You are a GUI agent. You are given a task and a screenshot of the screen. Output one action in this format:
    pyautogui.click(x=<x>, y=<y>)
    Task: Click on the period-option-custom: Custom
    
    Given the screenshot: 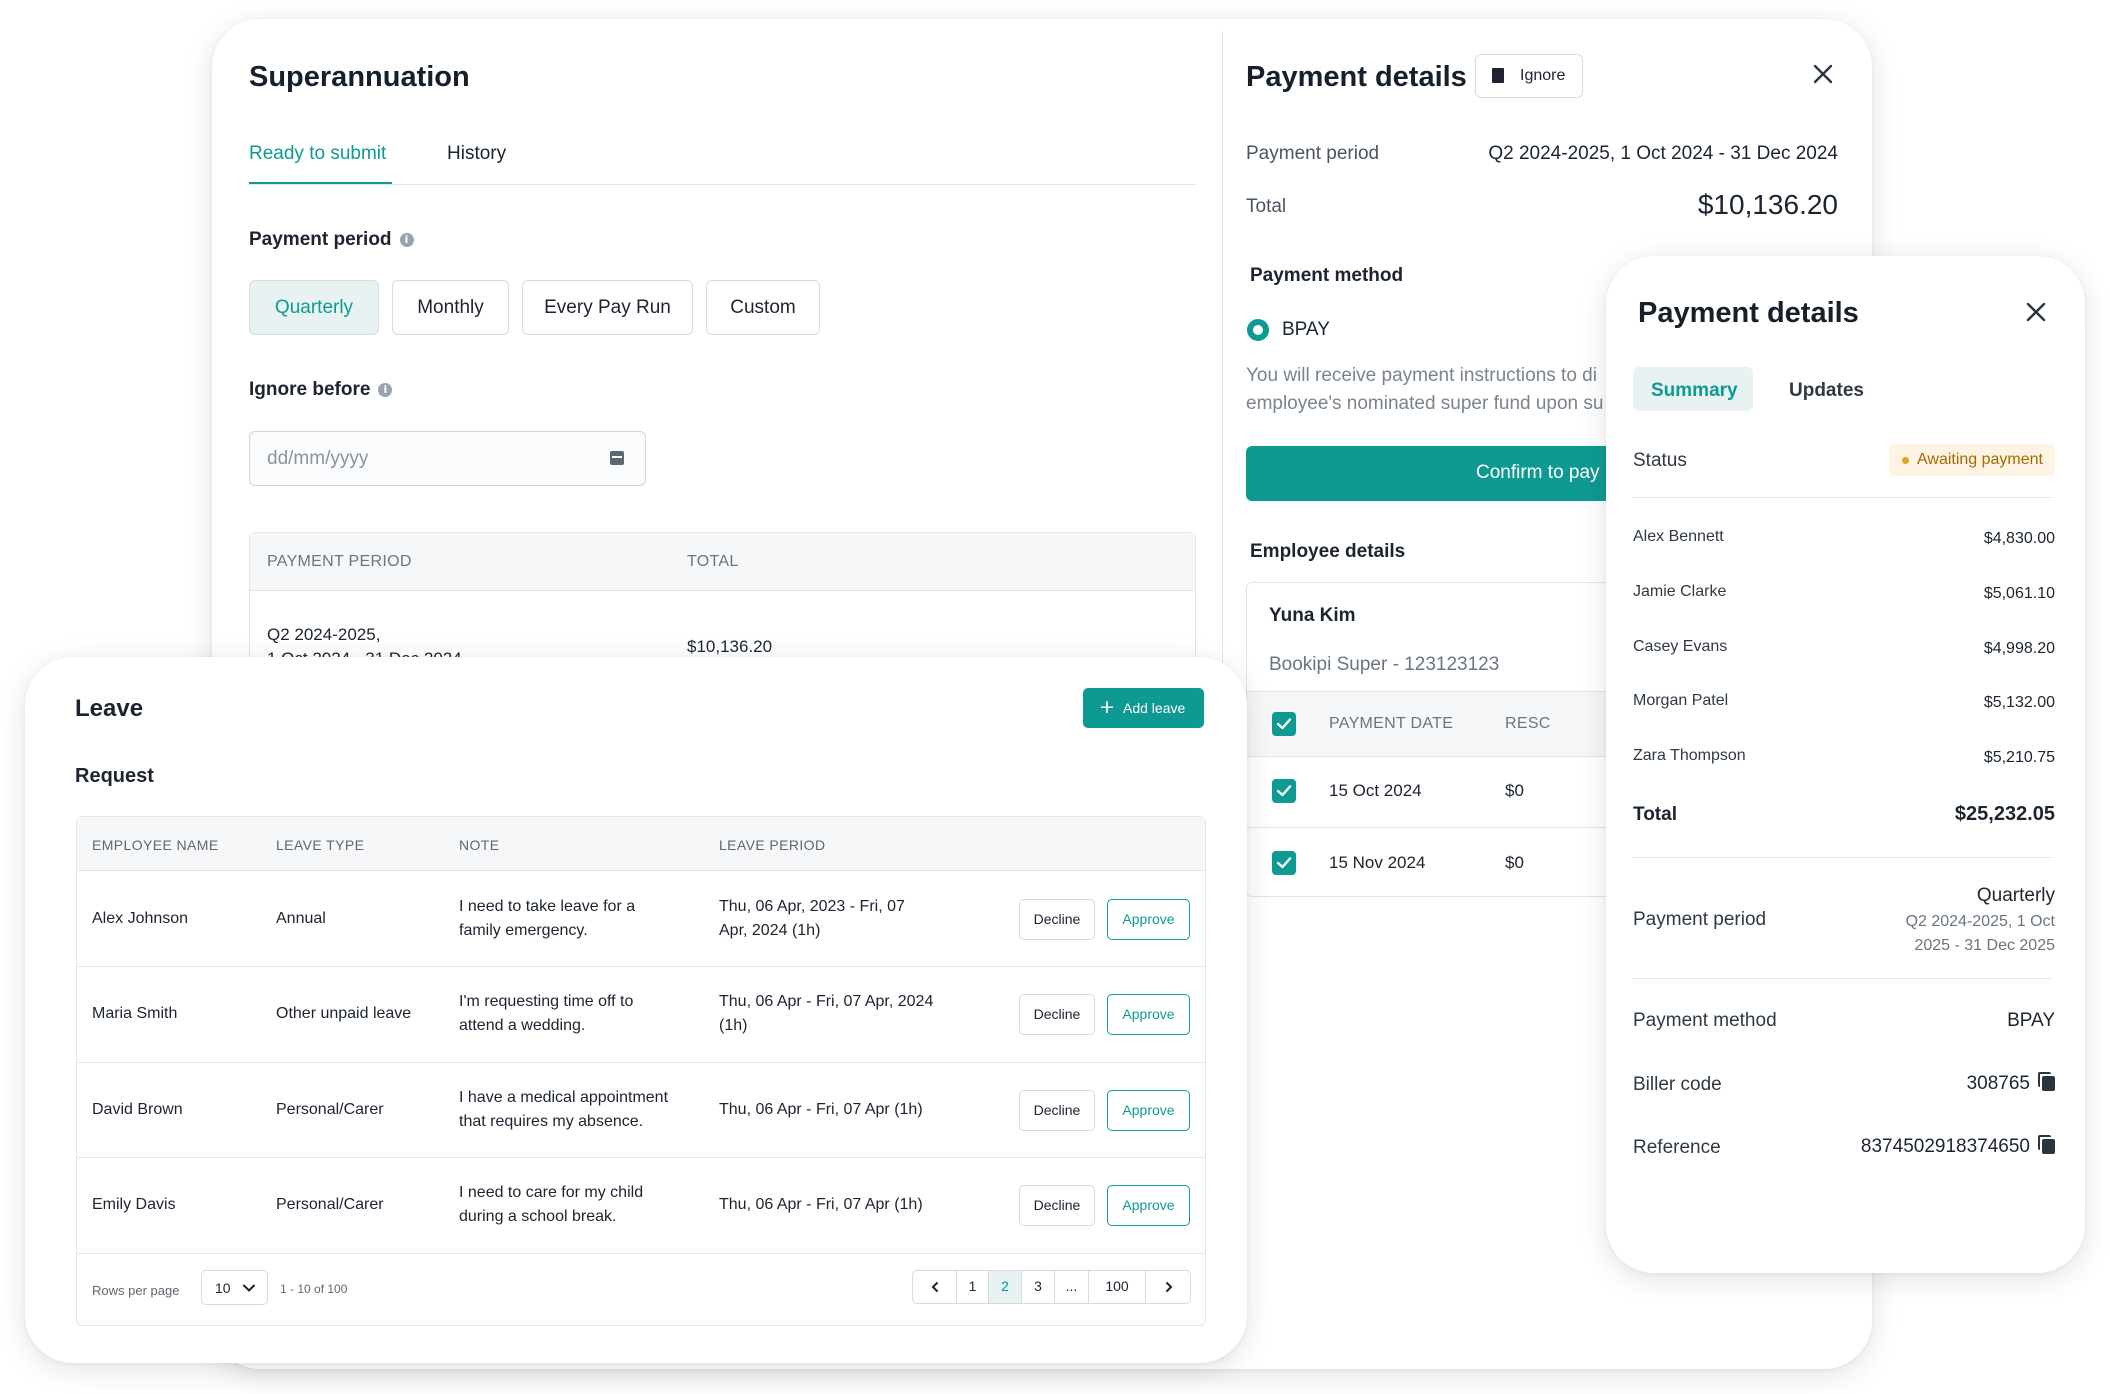 What is the action you would take?
    pyautogui.click(x=763, y=307)
    